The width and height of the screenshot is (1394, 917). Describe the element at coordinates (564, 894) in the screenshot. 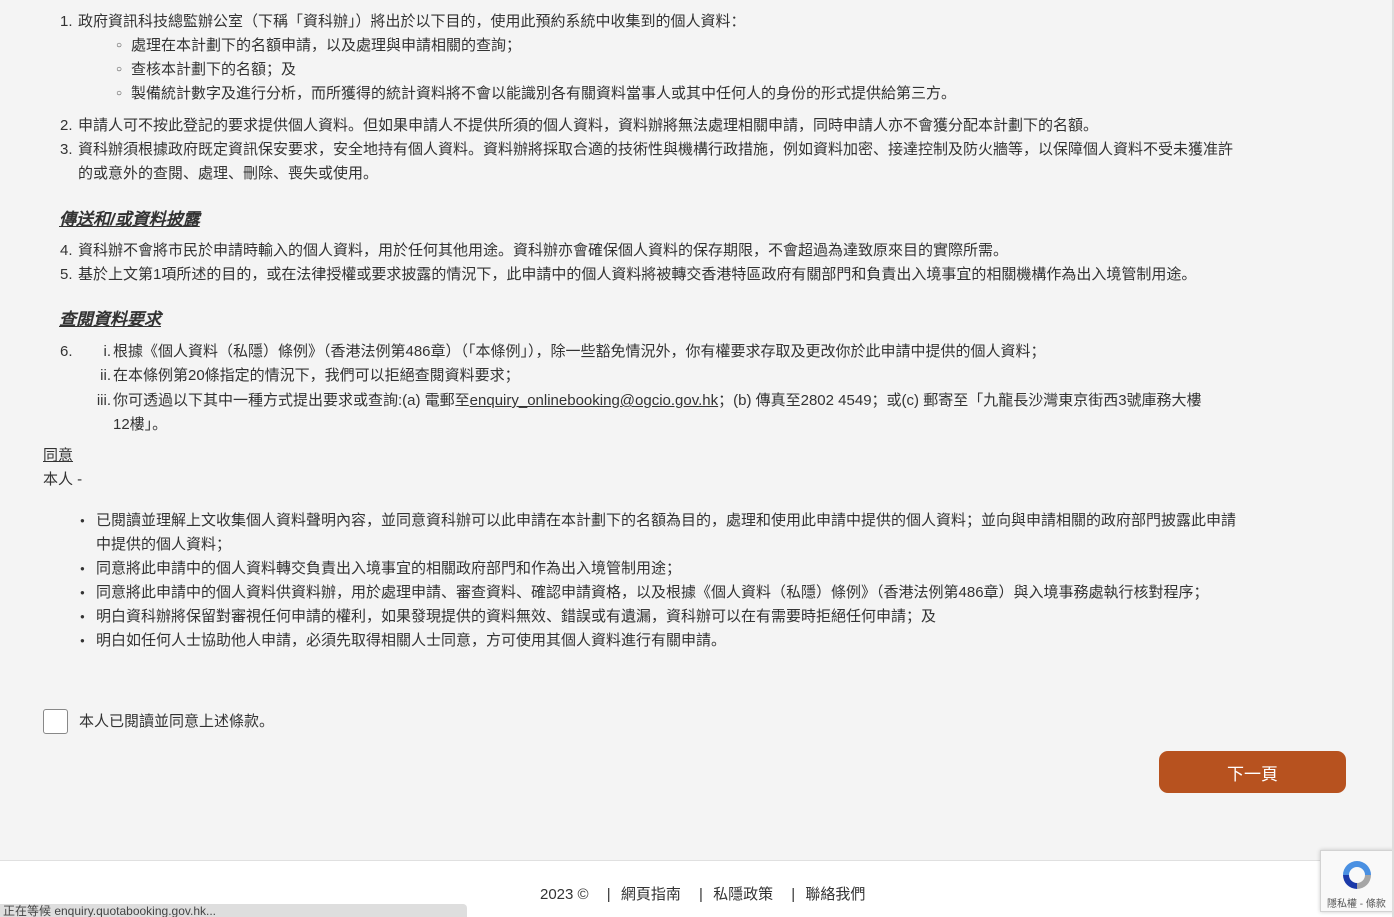

I see `copyright: 2023 ©` at that location.